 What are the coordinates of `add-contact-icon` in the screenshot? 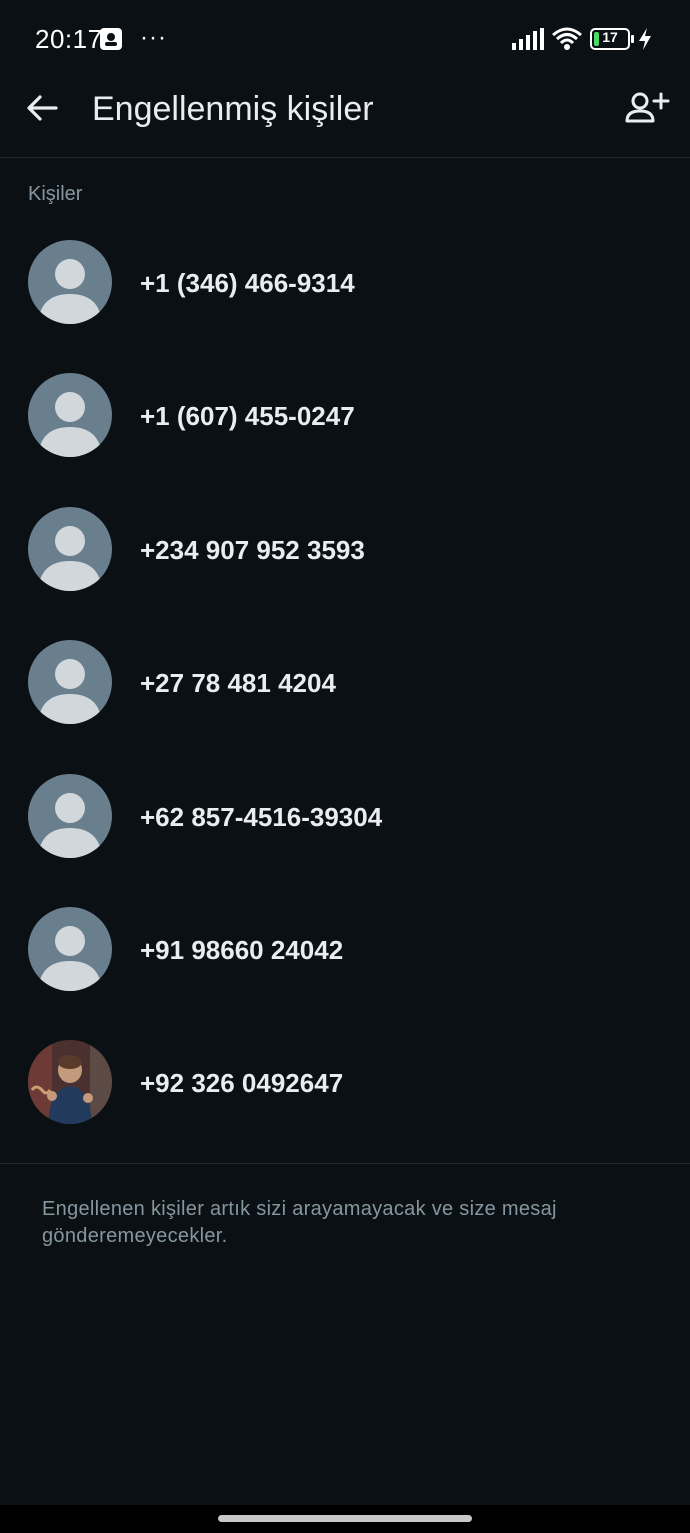 It's located at (647, 107).